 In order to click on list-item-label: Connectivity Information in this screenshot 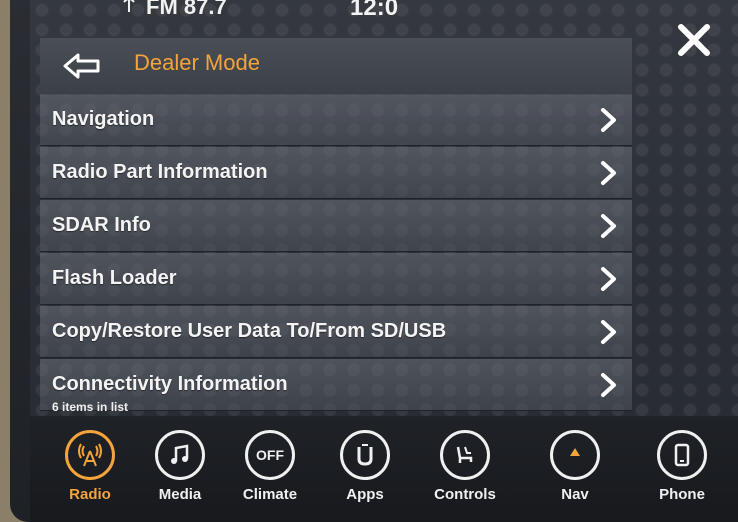, I will do `click(170, 384)`.